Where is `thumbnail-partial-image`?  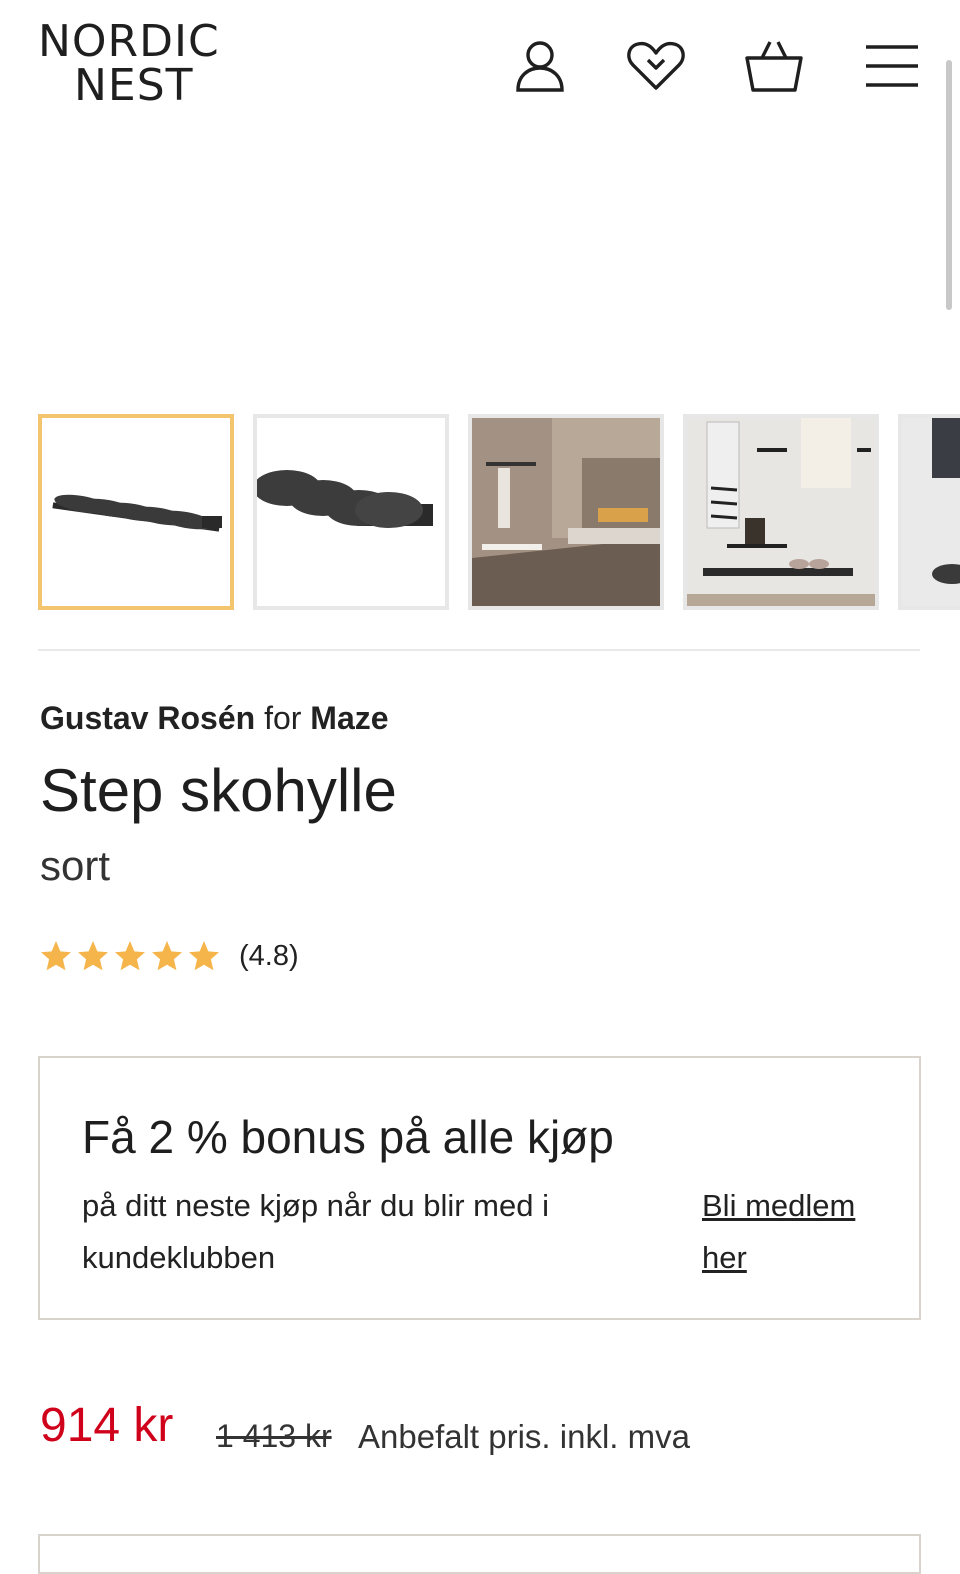 thumbnail-partial-image is located at coordinates (929, 512).